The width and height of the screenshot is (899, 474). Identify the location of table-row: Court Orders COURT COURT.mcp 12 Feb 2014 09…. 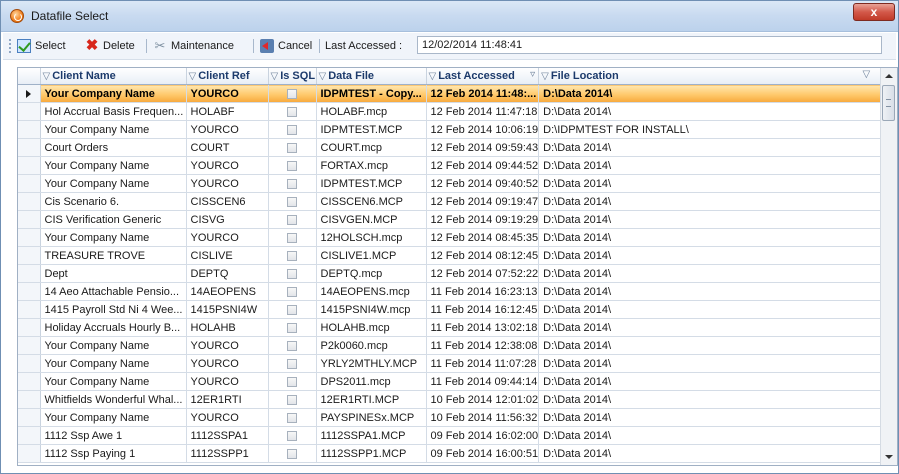
(456, 147).